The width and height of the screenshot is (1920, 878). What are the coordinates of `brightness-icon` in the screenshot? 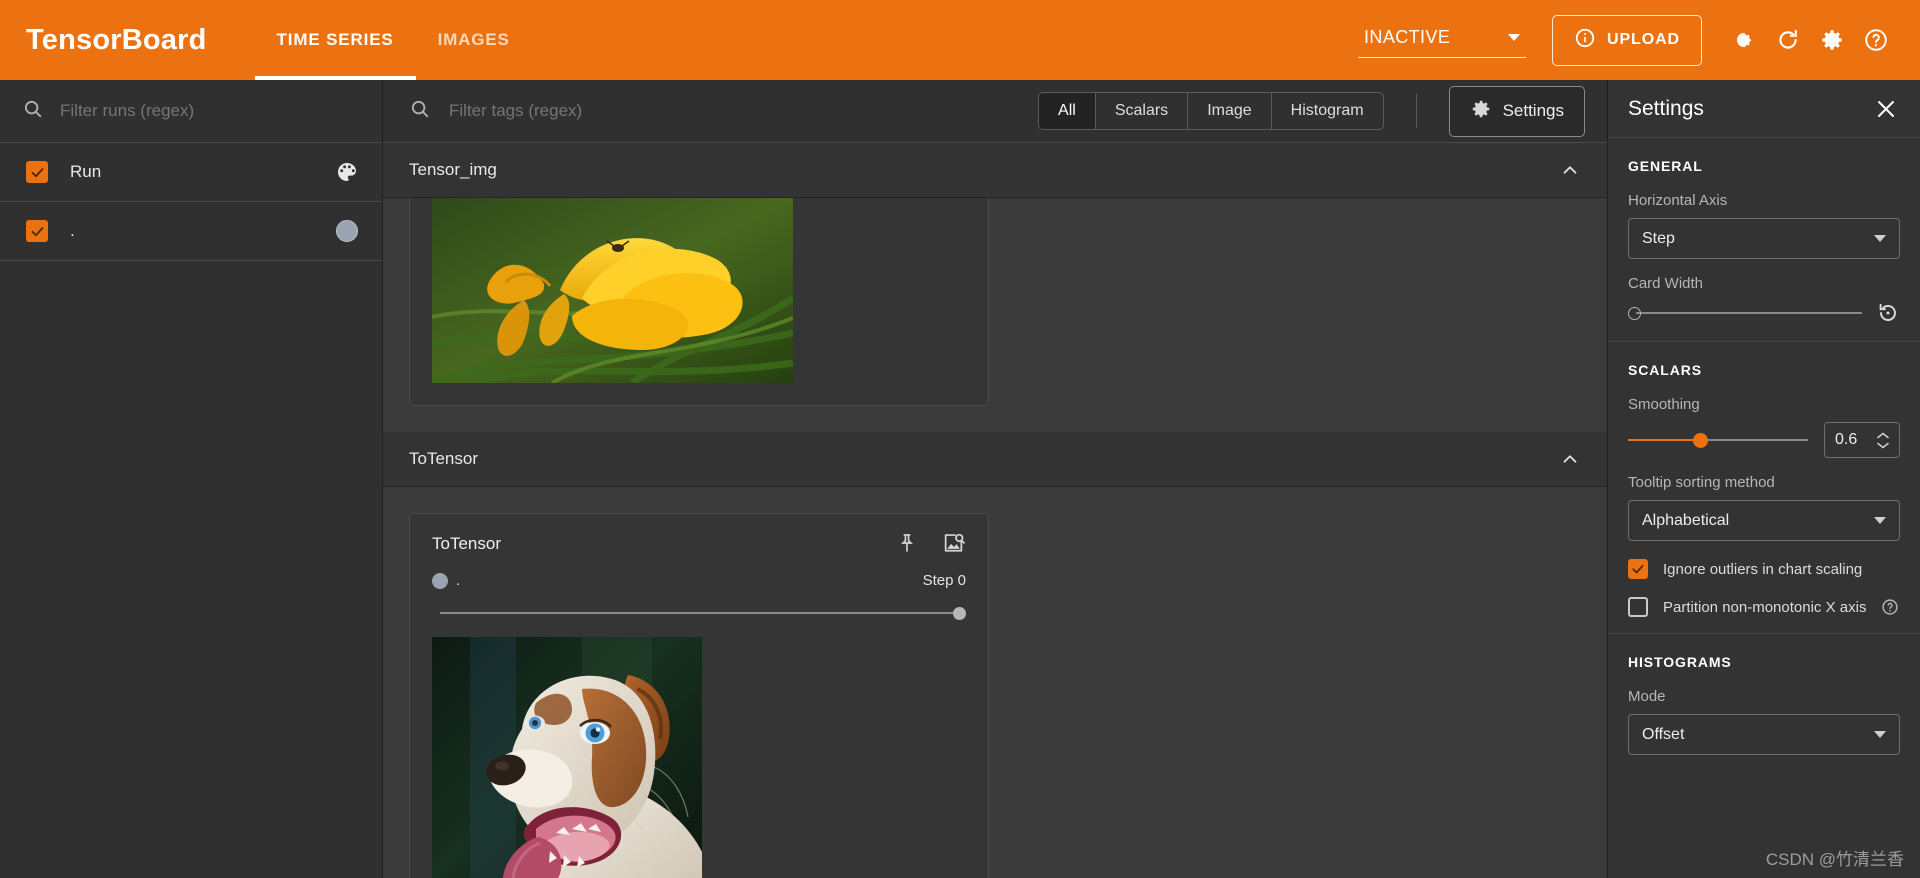 It's located at (1744, 40).